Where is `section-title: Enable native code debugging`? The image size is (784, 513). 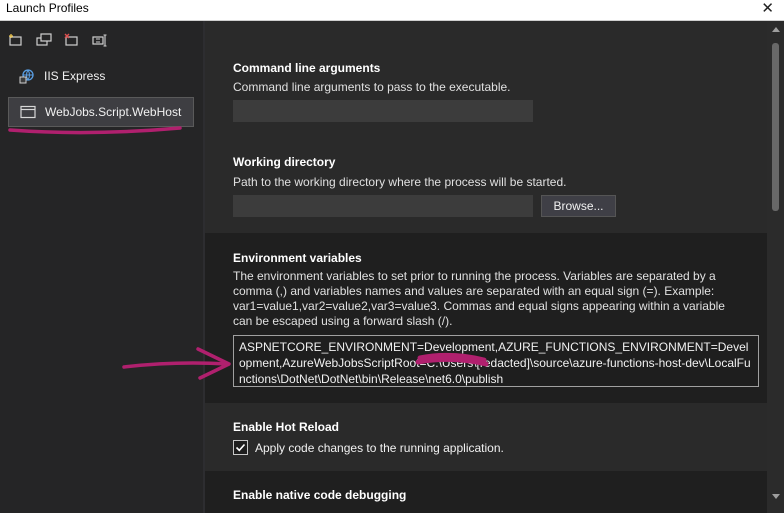
section-title: Enable native code debugging is located at coordinates (320, 495).